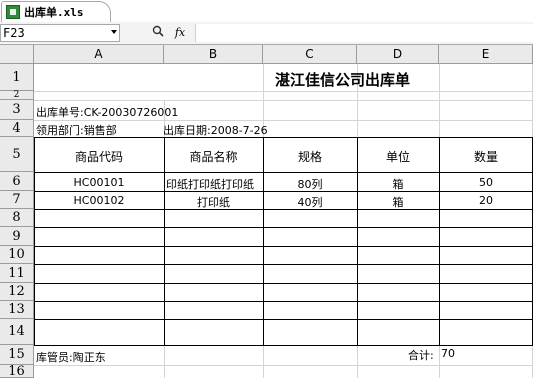  What do you see at coordinates (107, 112) in the screenshot?
I see `doc-number-cell: 出库单号:CK-20030726001` at bounding box center [107, 112].